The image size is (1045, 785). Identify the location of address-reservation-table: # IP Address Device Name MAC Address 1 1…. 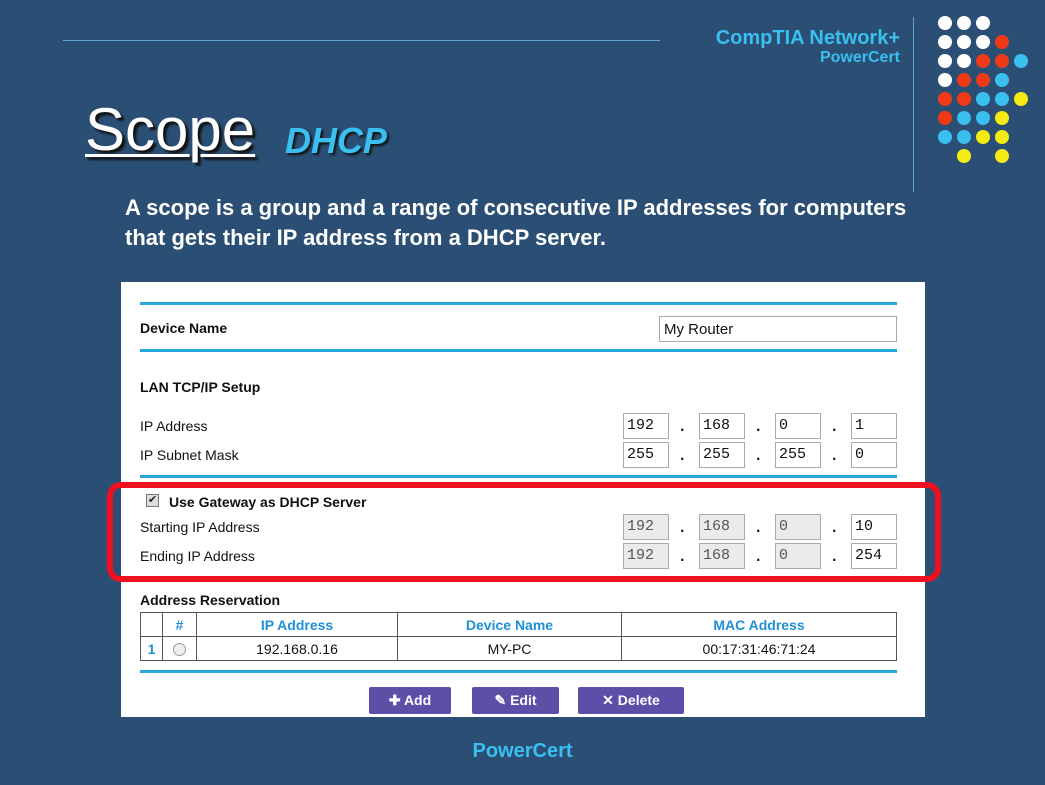
(518, 636).